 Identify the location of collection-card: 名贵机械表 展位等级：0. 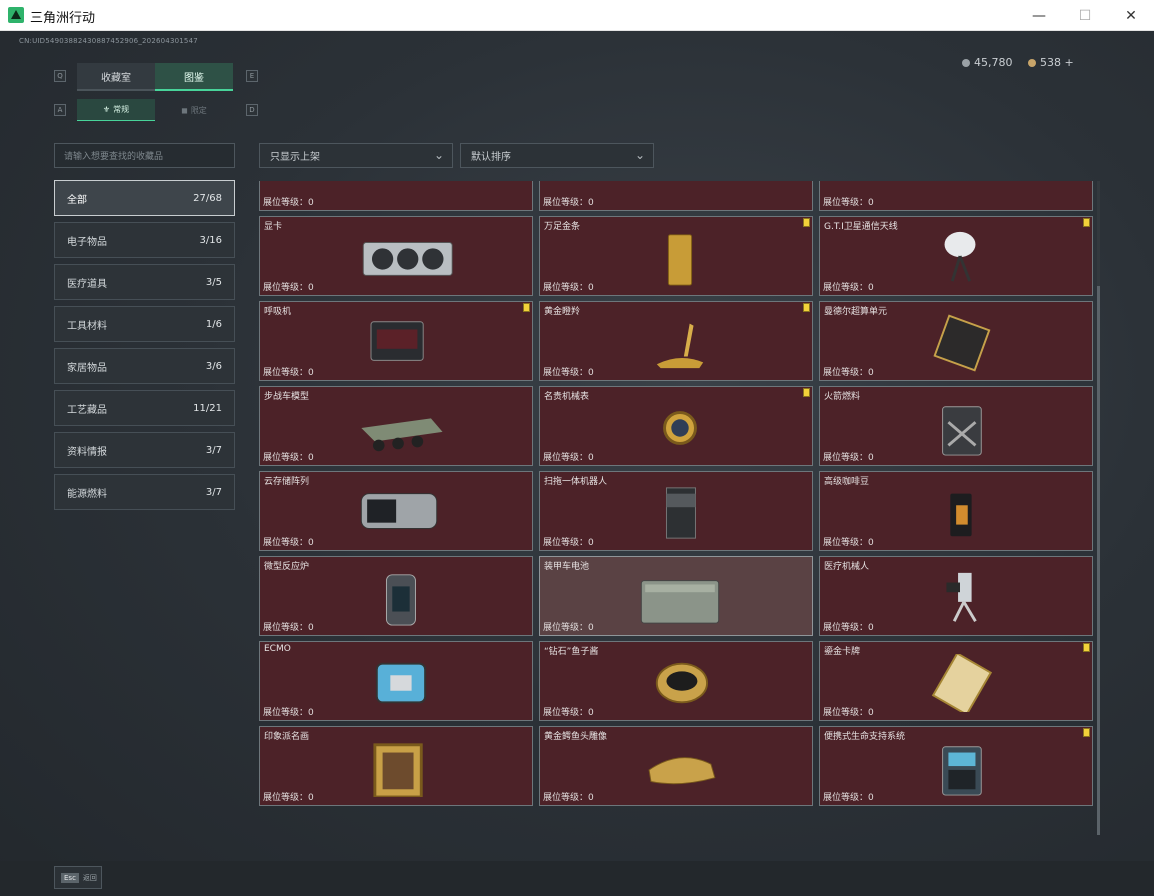
(676, 426).